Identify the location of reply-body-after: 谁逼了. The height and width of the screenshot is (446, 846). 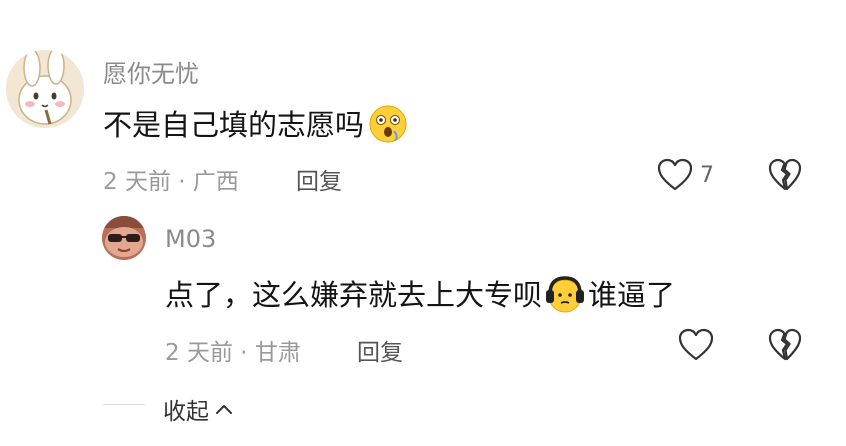
(632, 295).